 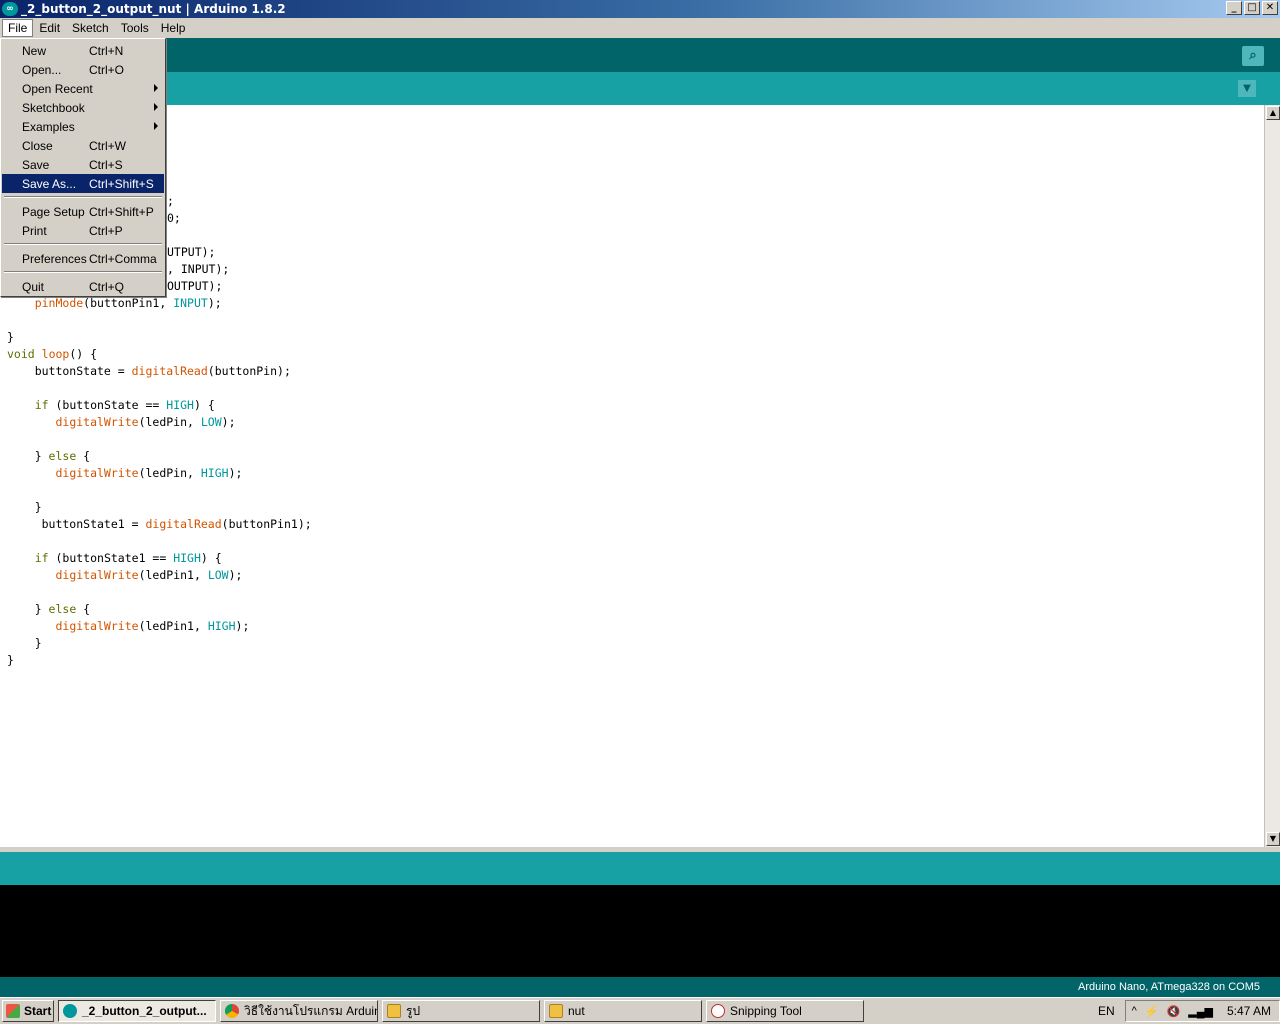 What do you see at coordinates (121, 211) in the screenshot?
I see `menu-item-shortcut: Ctrl+Shift+P` at bounding box center [121, 211].